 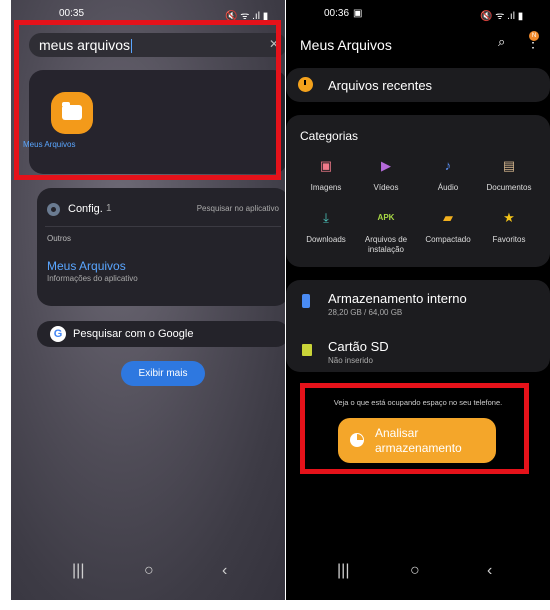 I want to click on status-icons: 🔇 ᯤ .ıl ▮, so click(x=502, y=16).